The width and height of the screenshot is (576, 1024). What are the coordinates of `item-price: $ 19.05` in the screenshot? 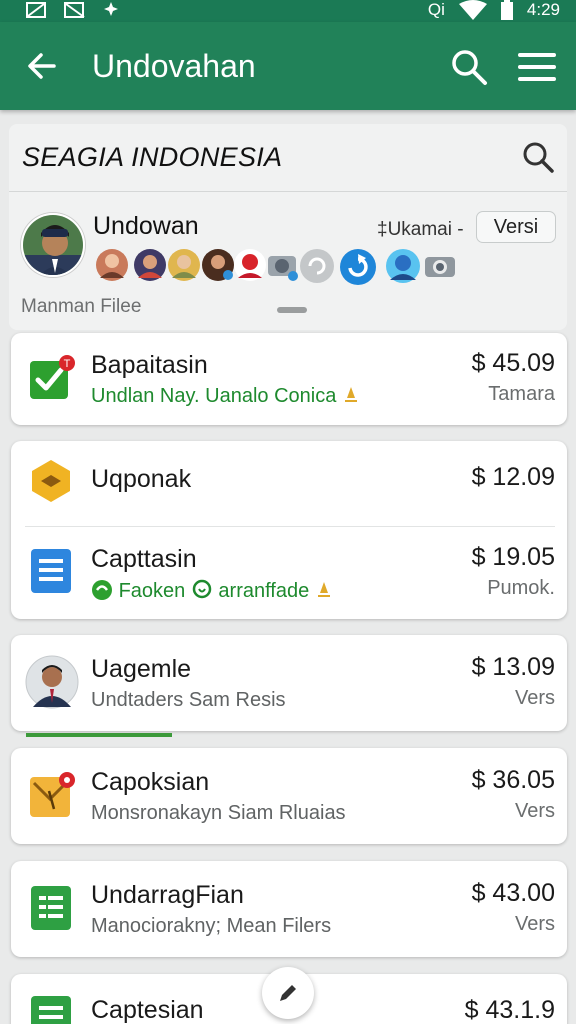 It's located at (513, 557).